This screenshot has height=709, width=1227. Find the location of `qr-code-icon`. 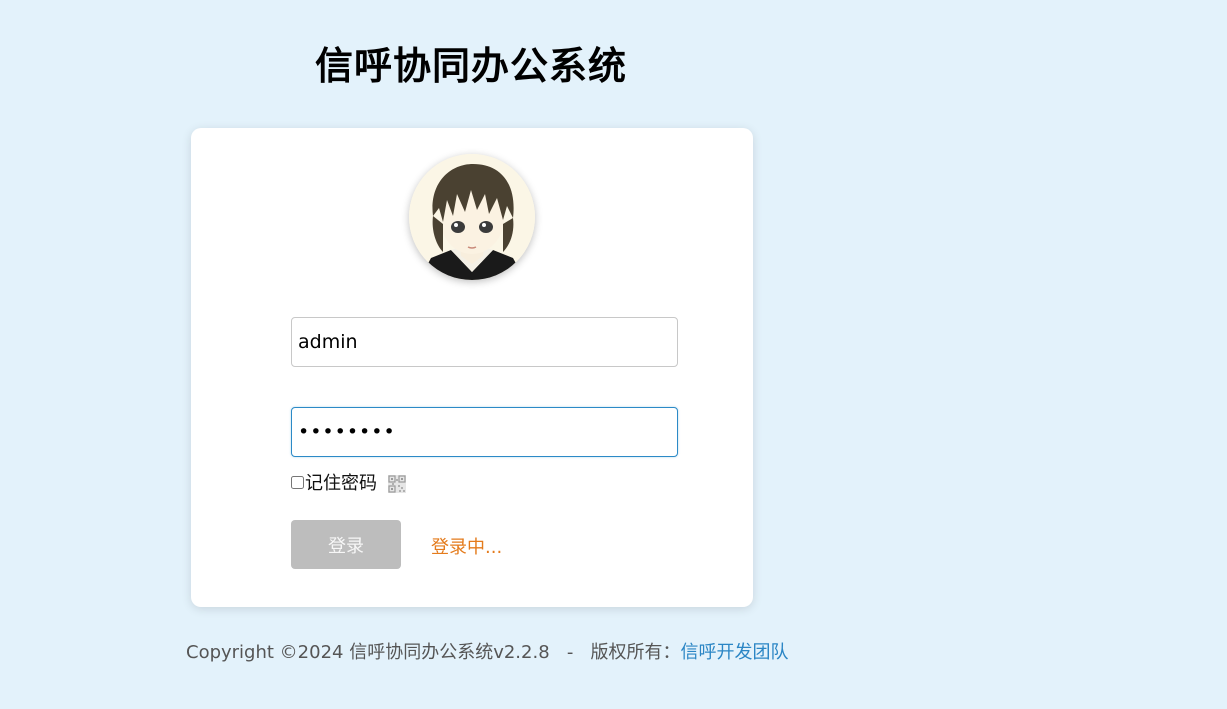

qr-code-icon is located at coordinates (397, 483).